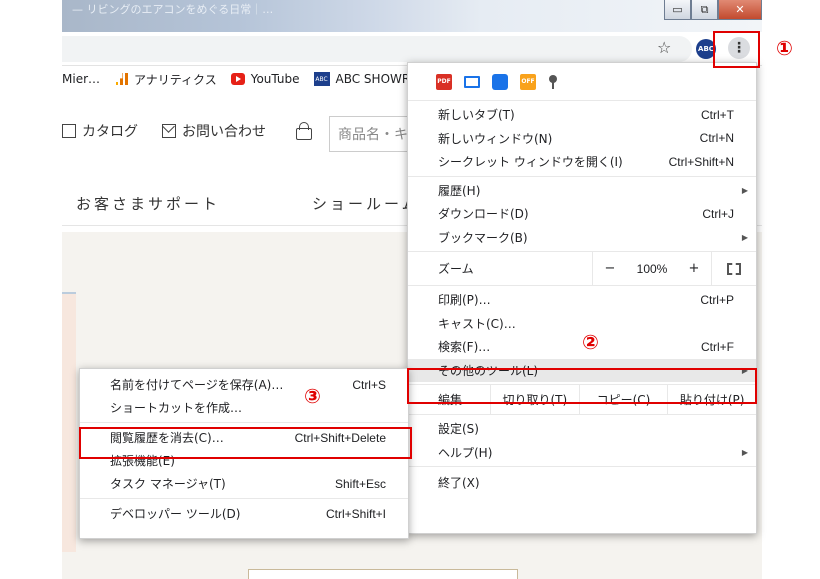 The image size is (820, 579). Describe the element at coordinates (458, 429) in the screenshot. I see `menu-label: 設定(S)` at that location.